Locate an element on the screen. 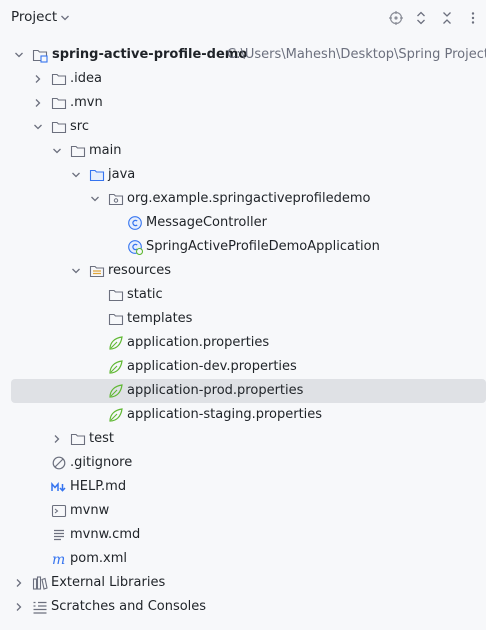 Image resolution: width=486 pixels, height=630 pixels. resources-folder-icon is located at coordinates (97, 271).